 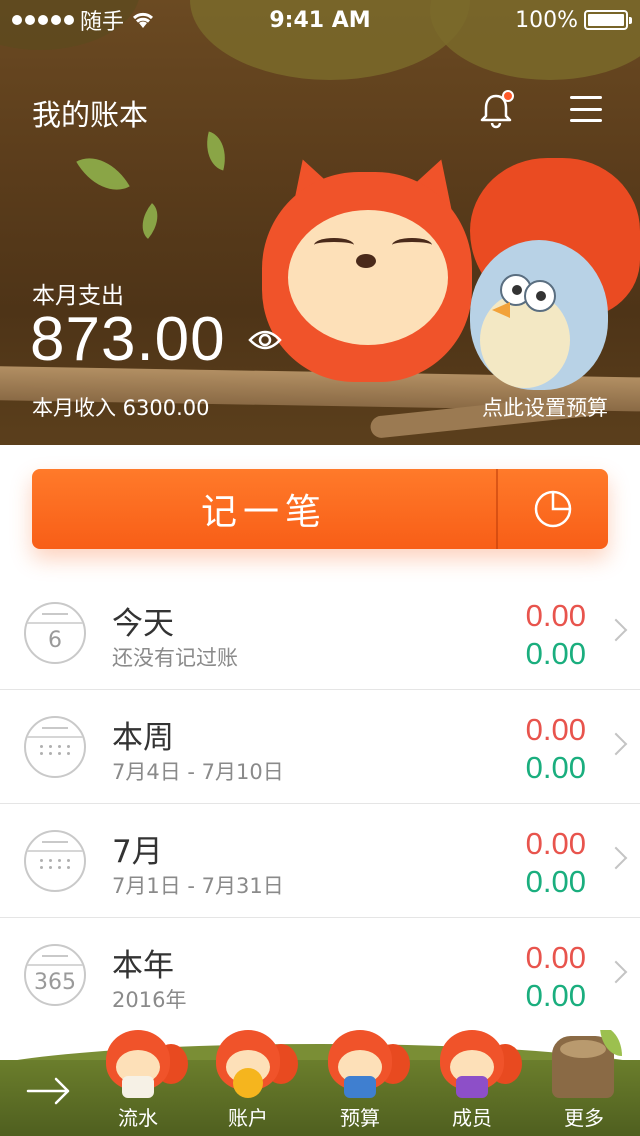 I want to click on eye-icon, so click(x=265, y=340).